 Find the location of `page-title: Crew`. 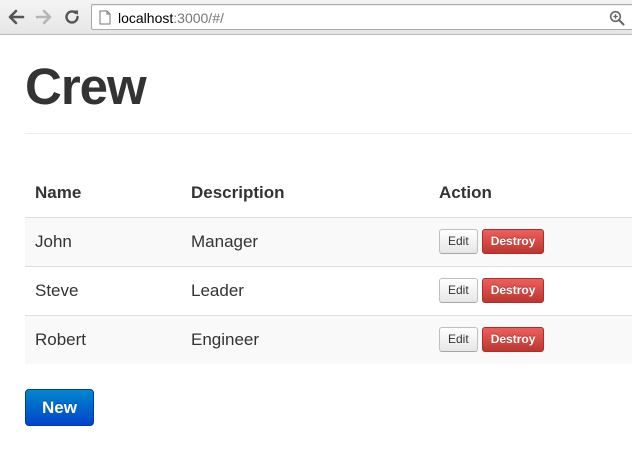

page-title: Crew is located at coordinates (86, 86).